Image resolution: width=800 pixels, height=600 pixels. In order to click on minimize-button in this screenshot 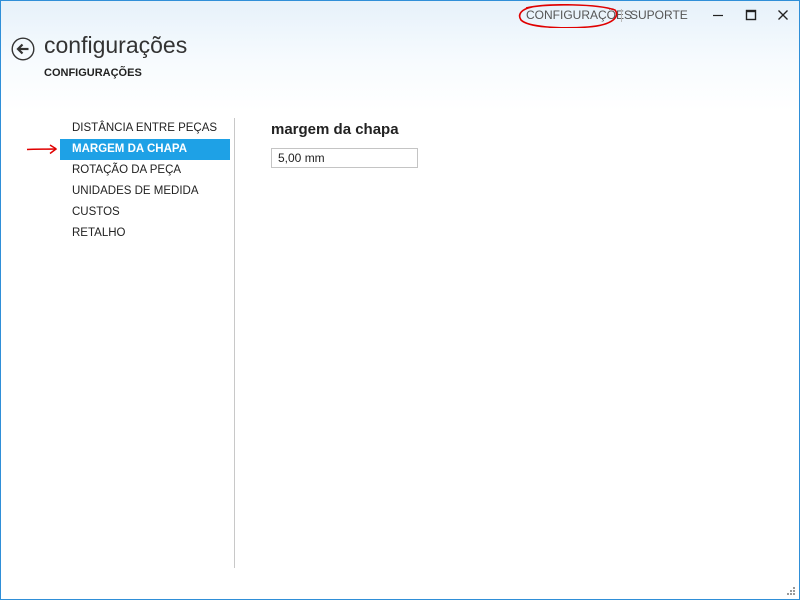, I will do `click(718, 15)`.